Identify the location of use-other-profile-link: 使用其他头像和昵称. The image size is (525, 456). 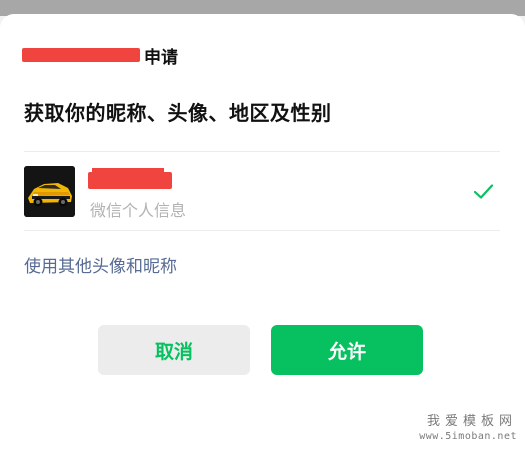
(100, 264).